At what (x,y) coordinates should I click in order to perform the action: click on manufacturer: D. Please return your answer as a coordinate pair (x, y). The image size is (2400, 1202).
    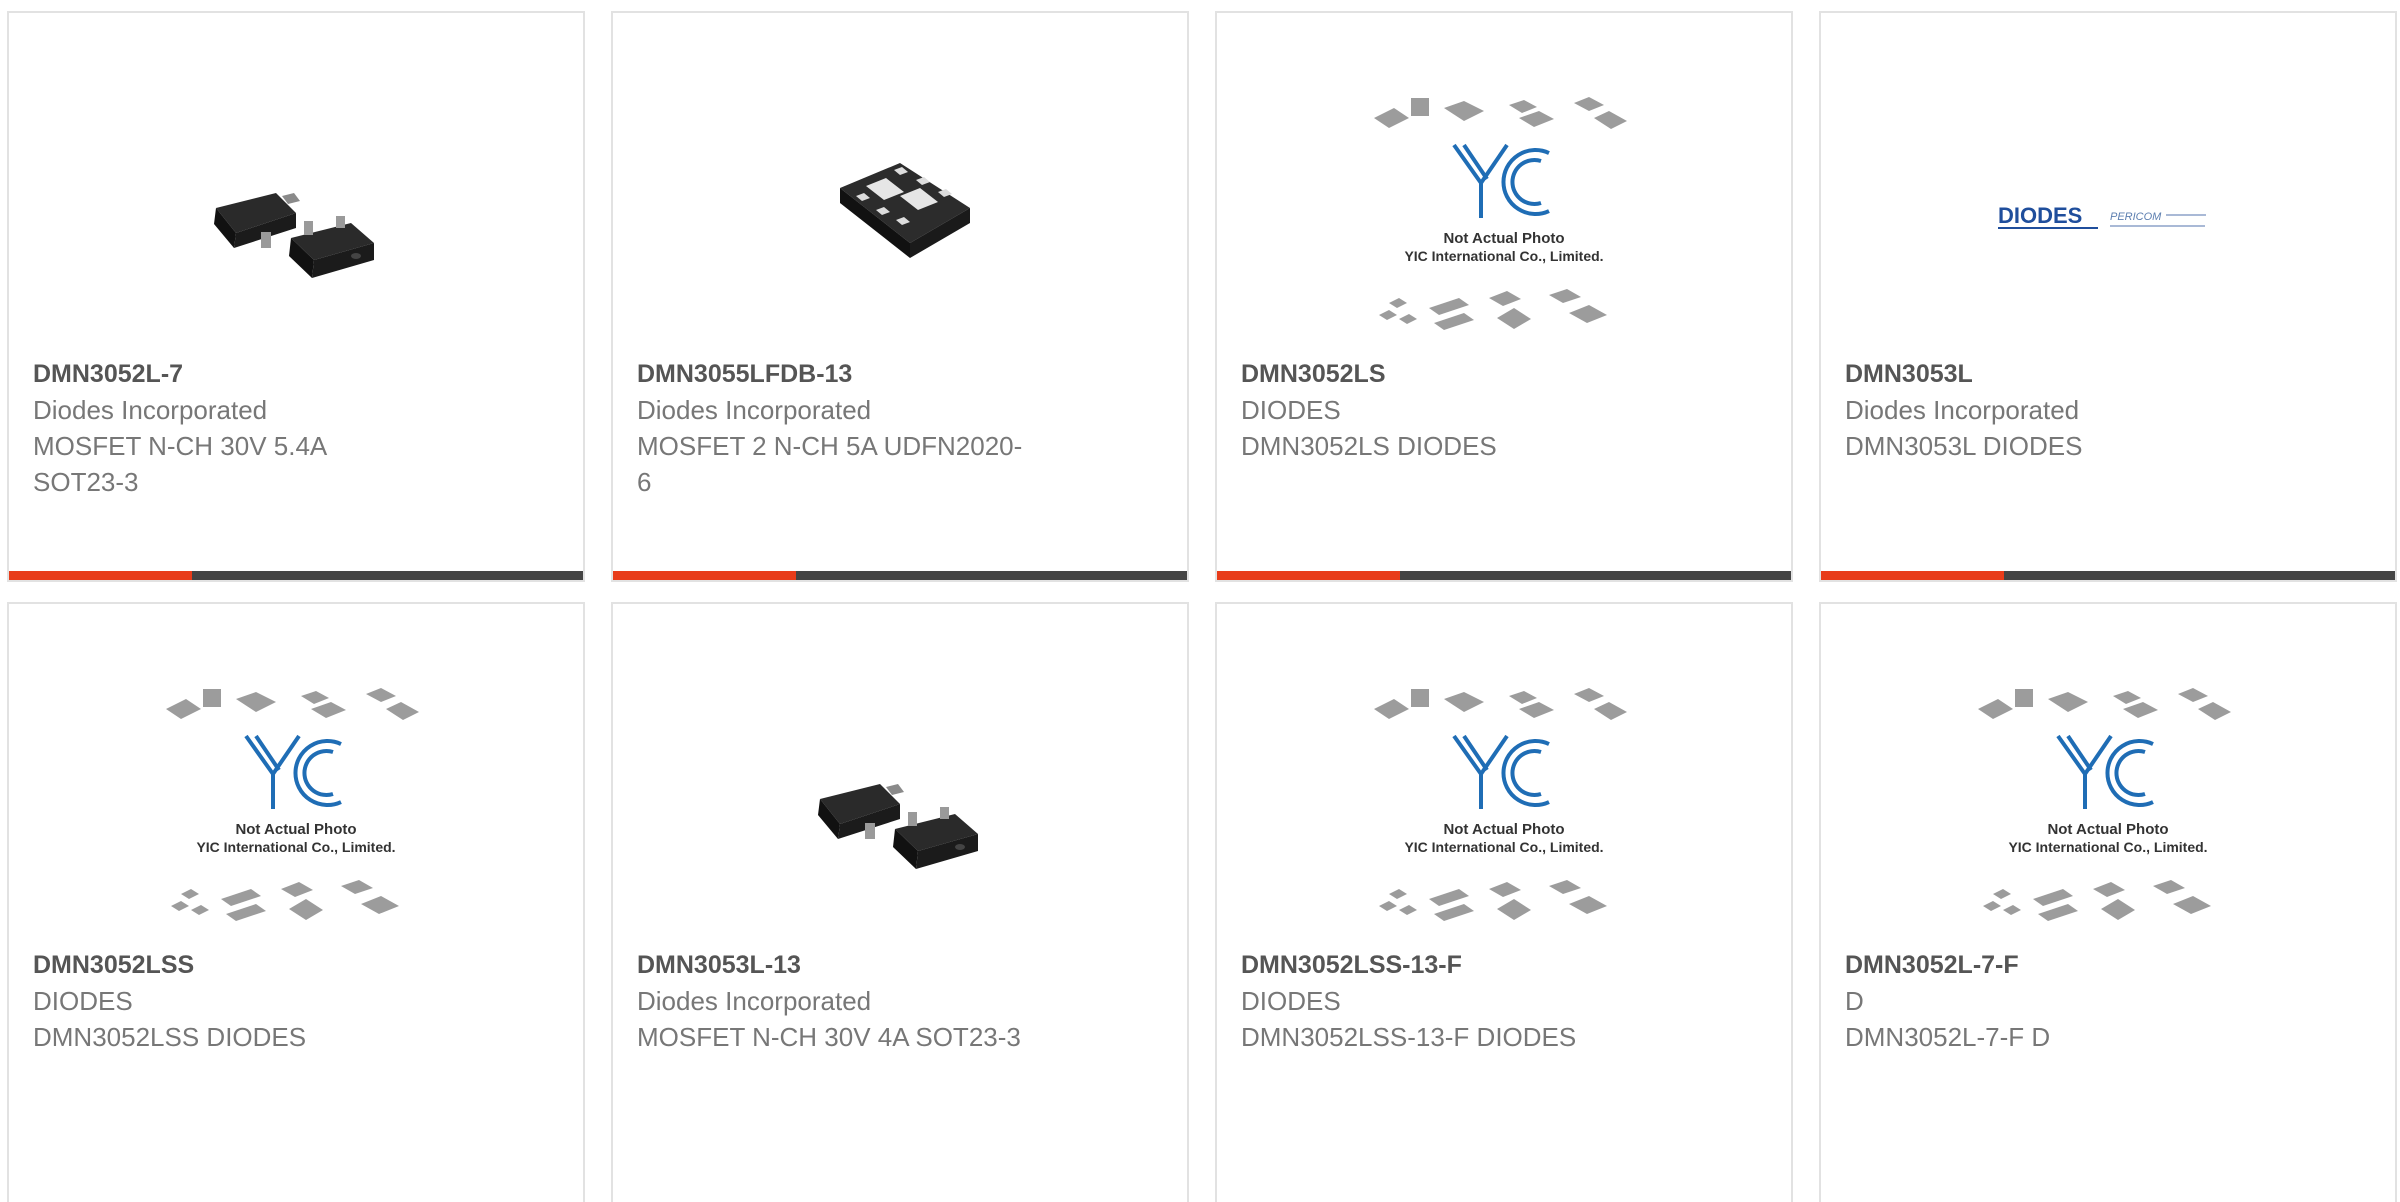
    Looking at the image, I should click on (1854, 1001).